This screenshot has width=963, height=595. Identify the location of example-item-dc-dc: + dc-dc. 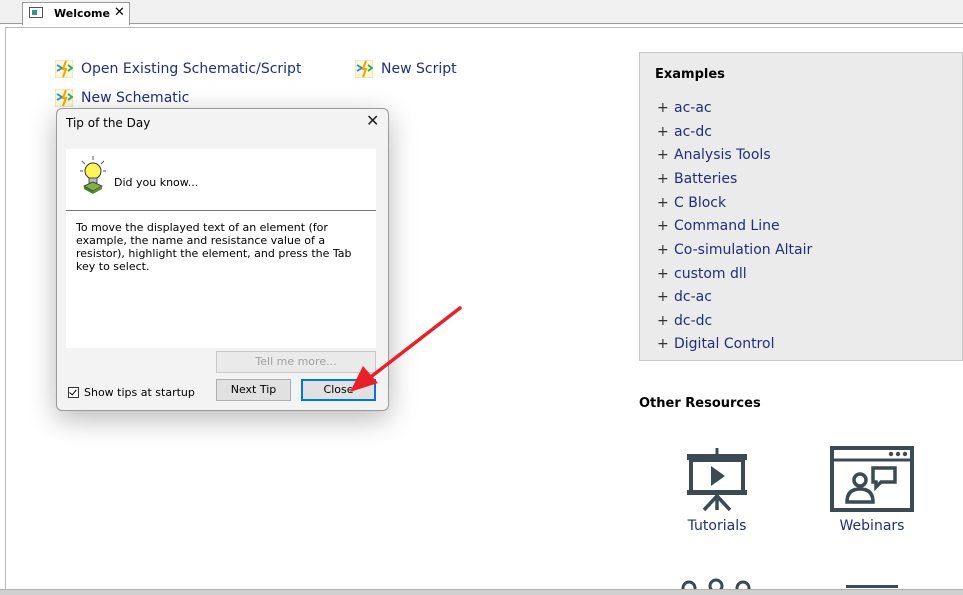
(684, 321).